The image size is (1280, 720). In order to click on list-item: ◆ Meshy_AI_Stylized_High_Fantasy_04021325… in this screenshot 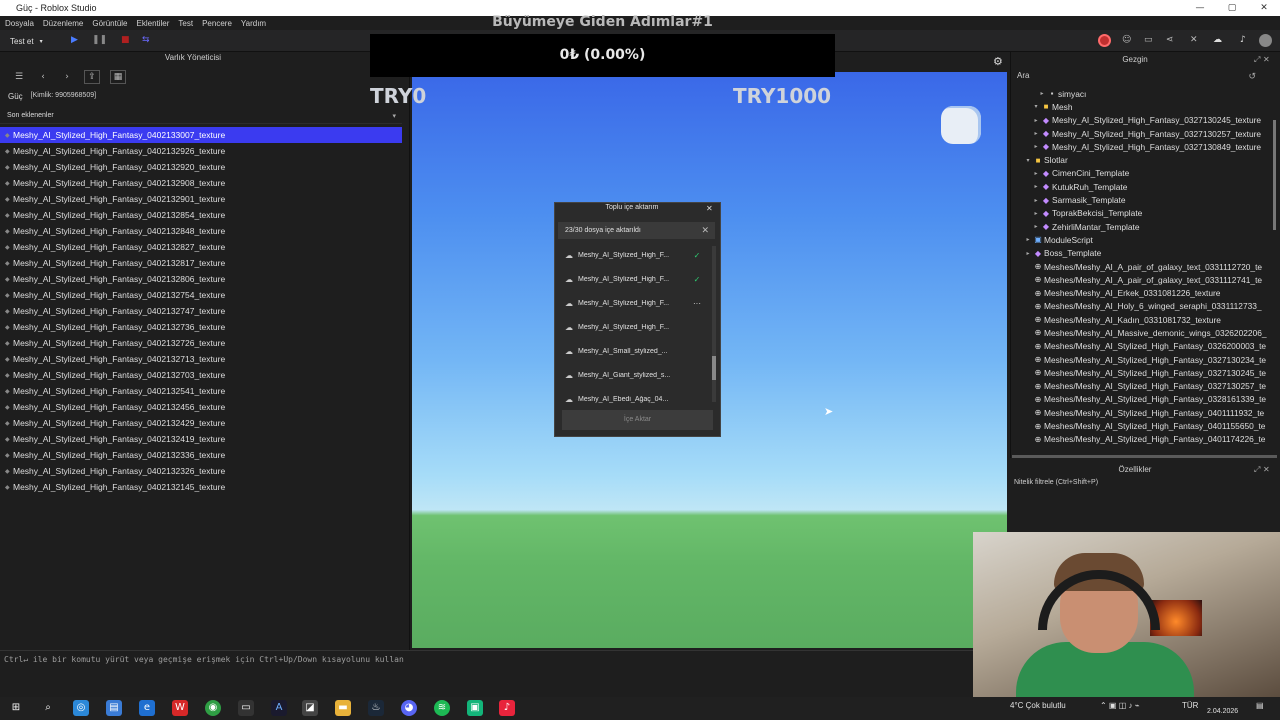, I will do `click(201, 391)`.